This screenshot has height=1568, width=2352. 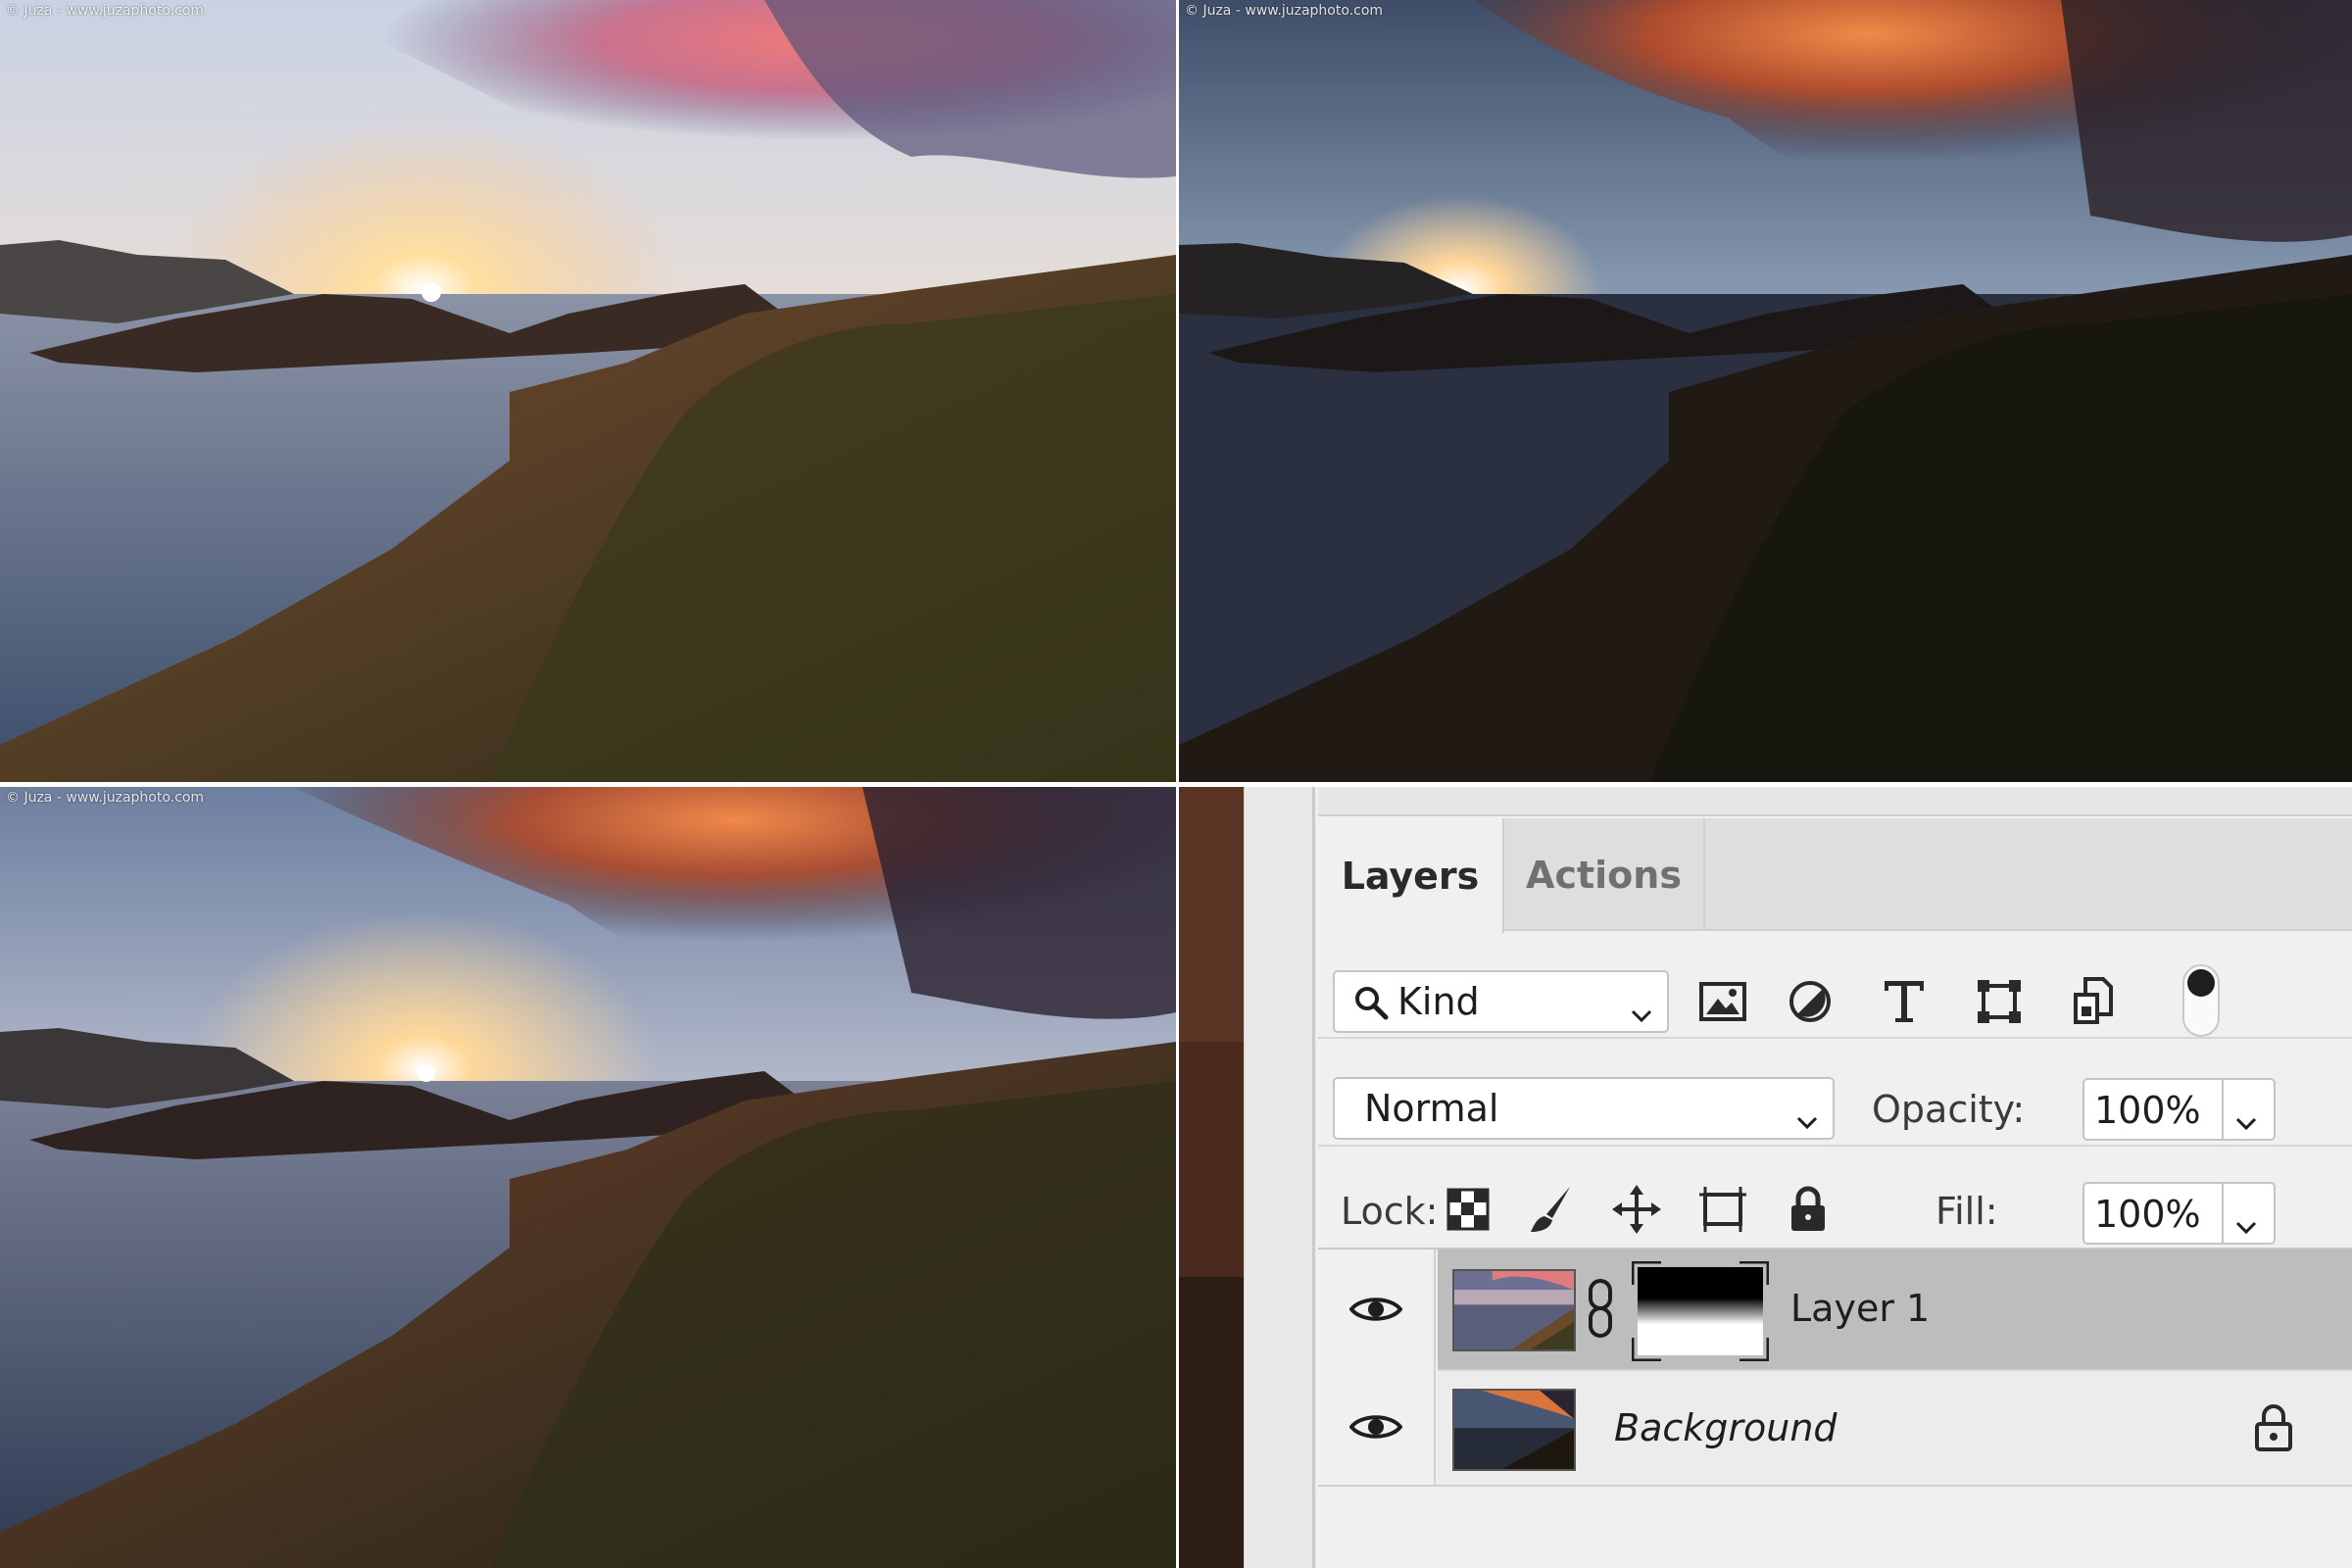 What do you see at coordinates (1514, 1310) in the screenshot?
I see `layer-1-thumbnail` at bounding box center [1514, 1310].